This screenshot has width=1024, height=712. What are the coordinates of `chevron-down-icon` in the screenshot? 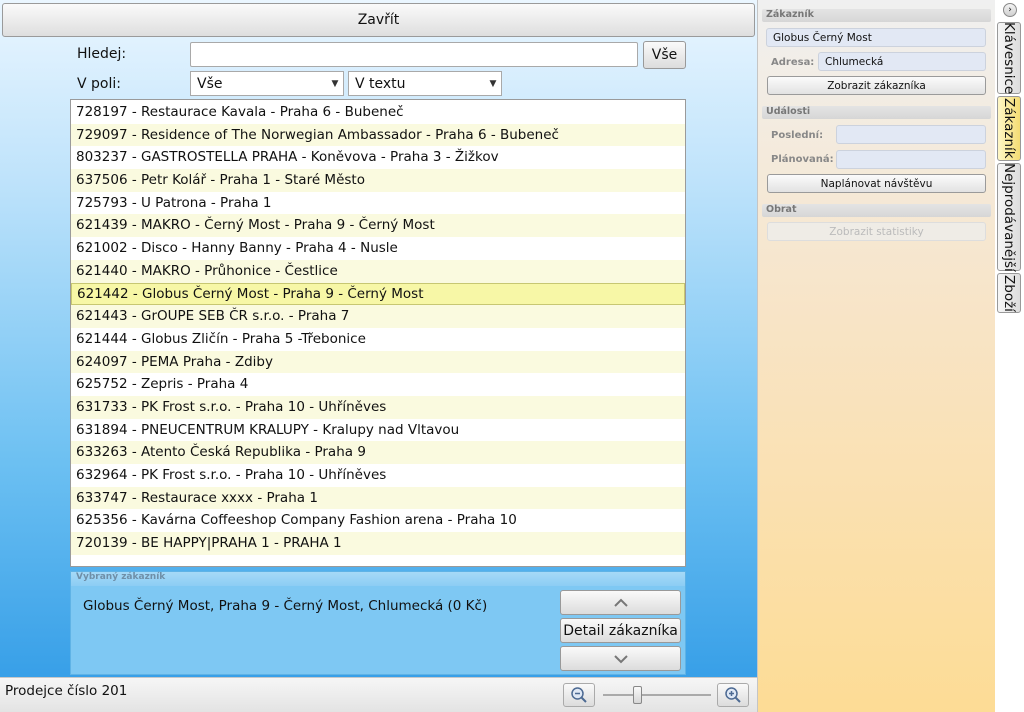 It's located at (620, 658).